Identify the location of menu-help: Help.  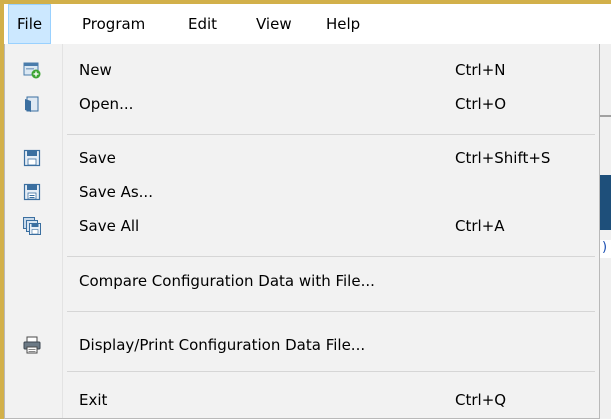
(343, 24).